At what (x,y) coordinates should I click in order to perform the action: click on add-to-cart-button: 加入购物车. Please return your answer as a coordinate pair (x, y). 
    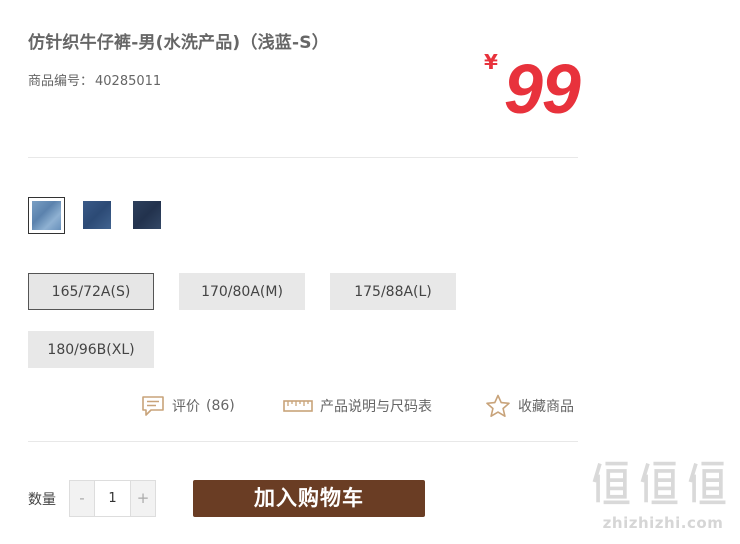
    Looking at the image, I should click on (309, 498).